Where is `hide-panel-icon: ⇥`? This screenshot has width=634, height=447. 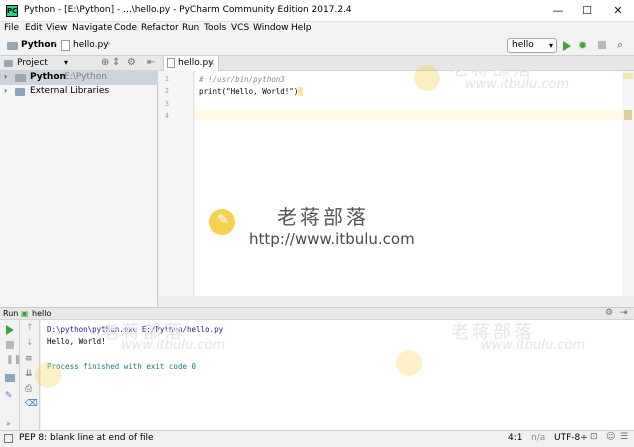 hide-panel-icon: ⇥ is located at coordinates (624, 313).